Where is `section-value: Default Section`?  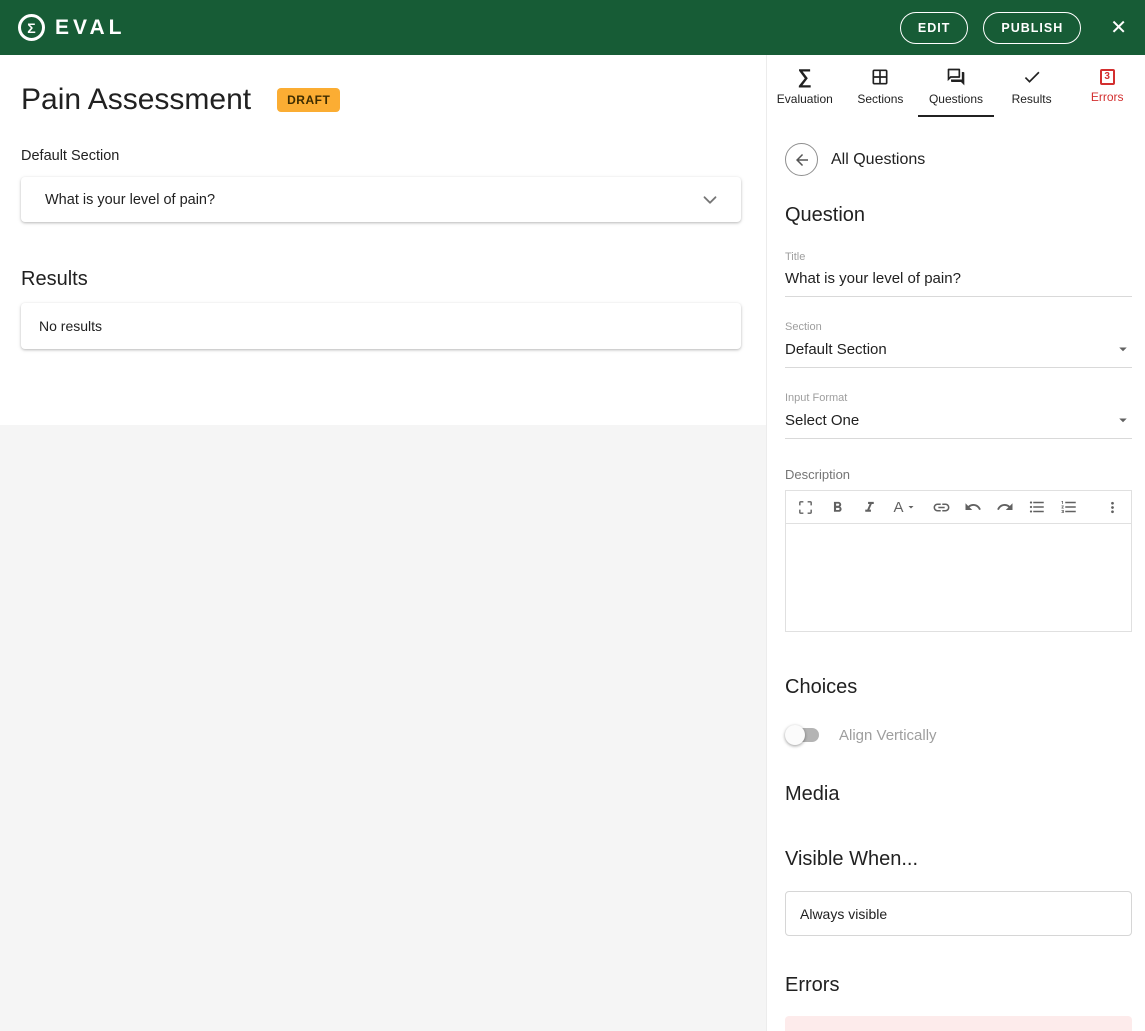
section-value: Default Section is located at coordinates (836, 349).